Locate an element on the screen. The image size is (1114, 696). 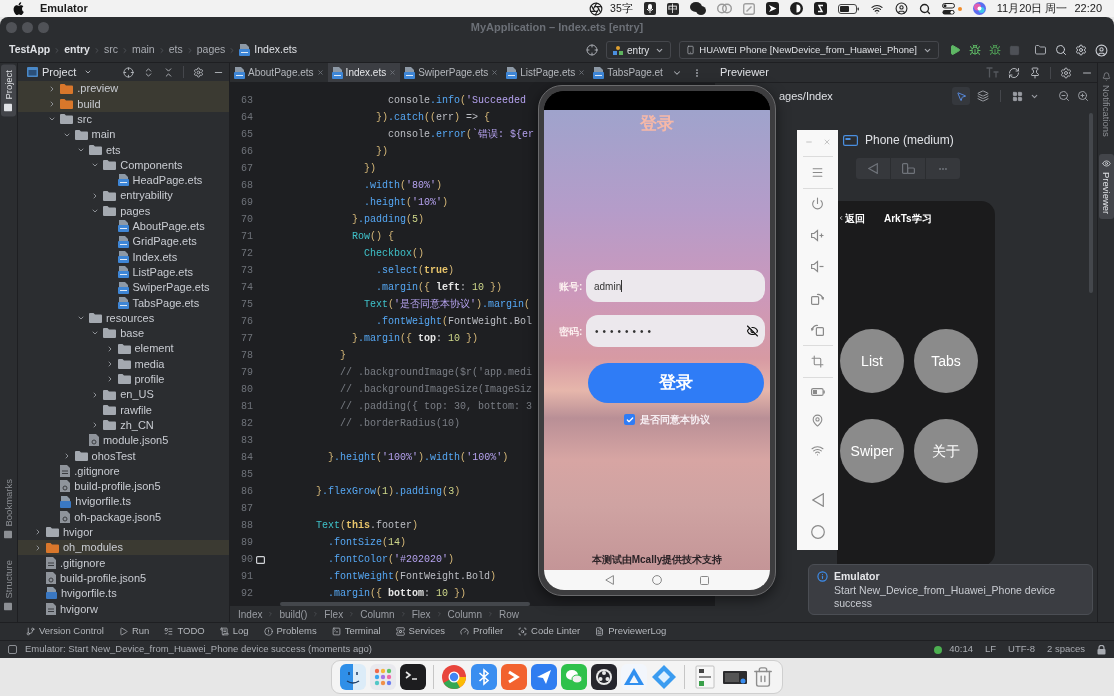
grid-icon is located at coordinates (1017, 96).